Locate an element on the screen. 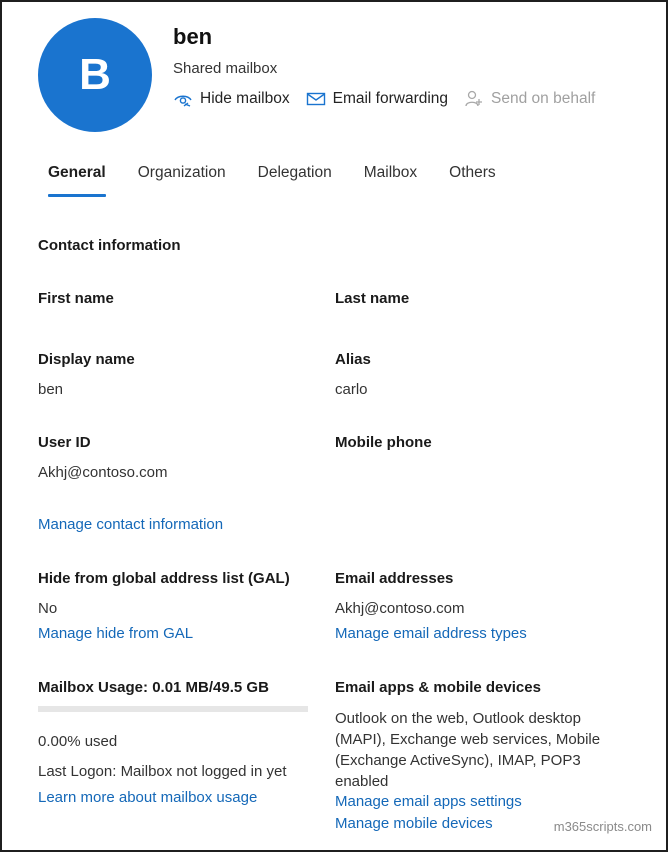  manage-mobile-devices-link: Manage mobile devices is located at coordinates (414, 823).